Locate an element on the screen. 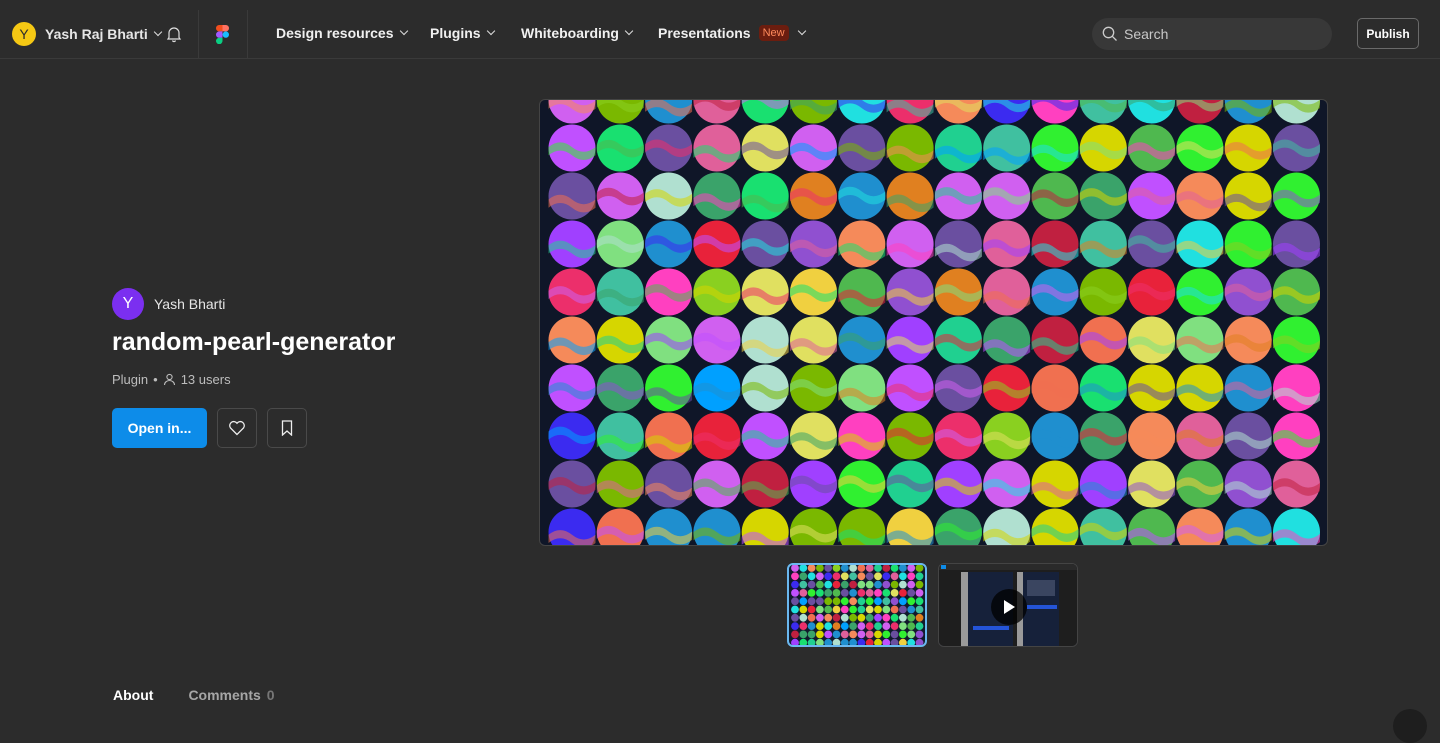 Image resolution: width=1440 pixels, height=743 pixels. play-button is located at coordinates (1009, 607).